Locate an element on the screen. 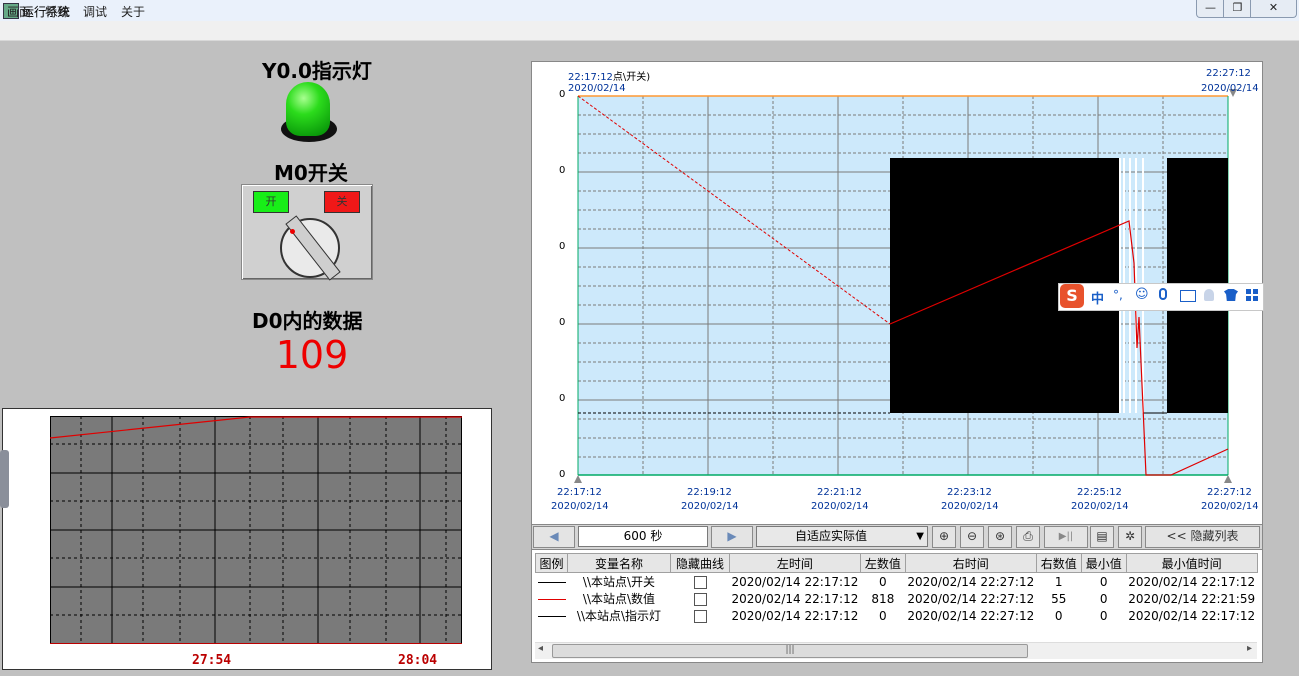  indicator-lamp is located at coordinates (308, 109).